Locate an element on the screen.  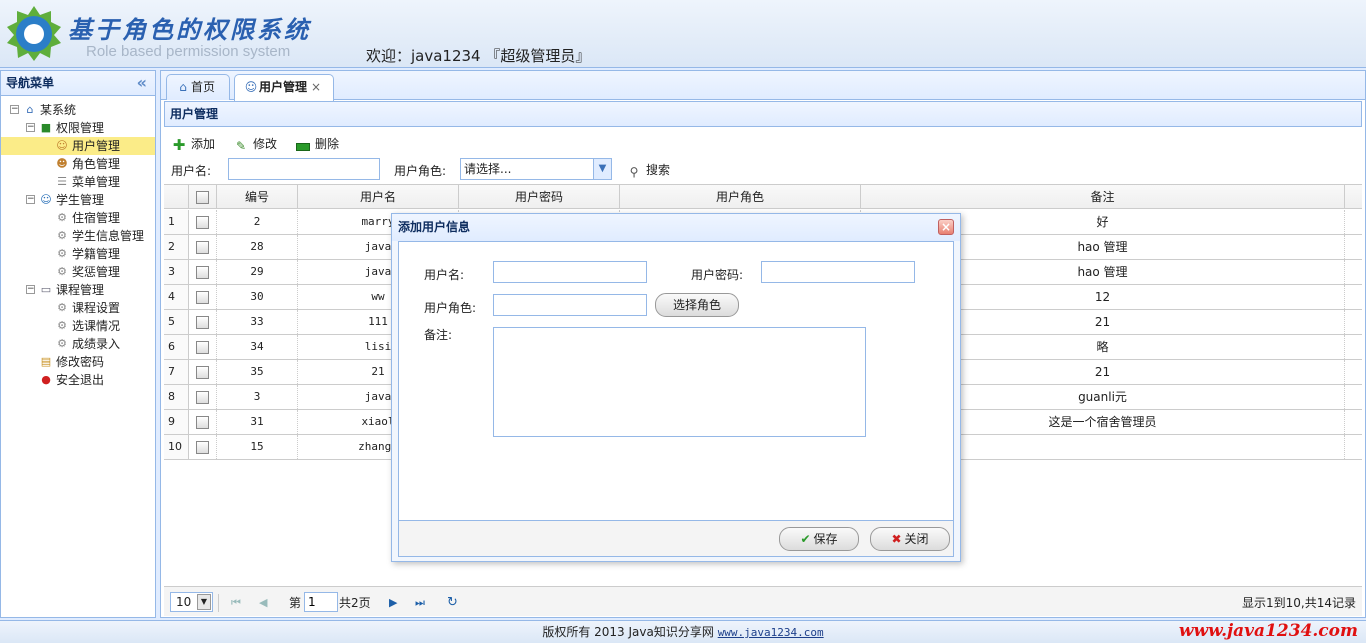
column-header-remark: 备注 is located at coordinates (1103, 197).